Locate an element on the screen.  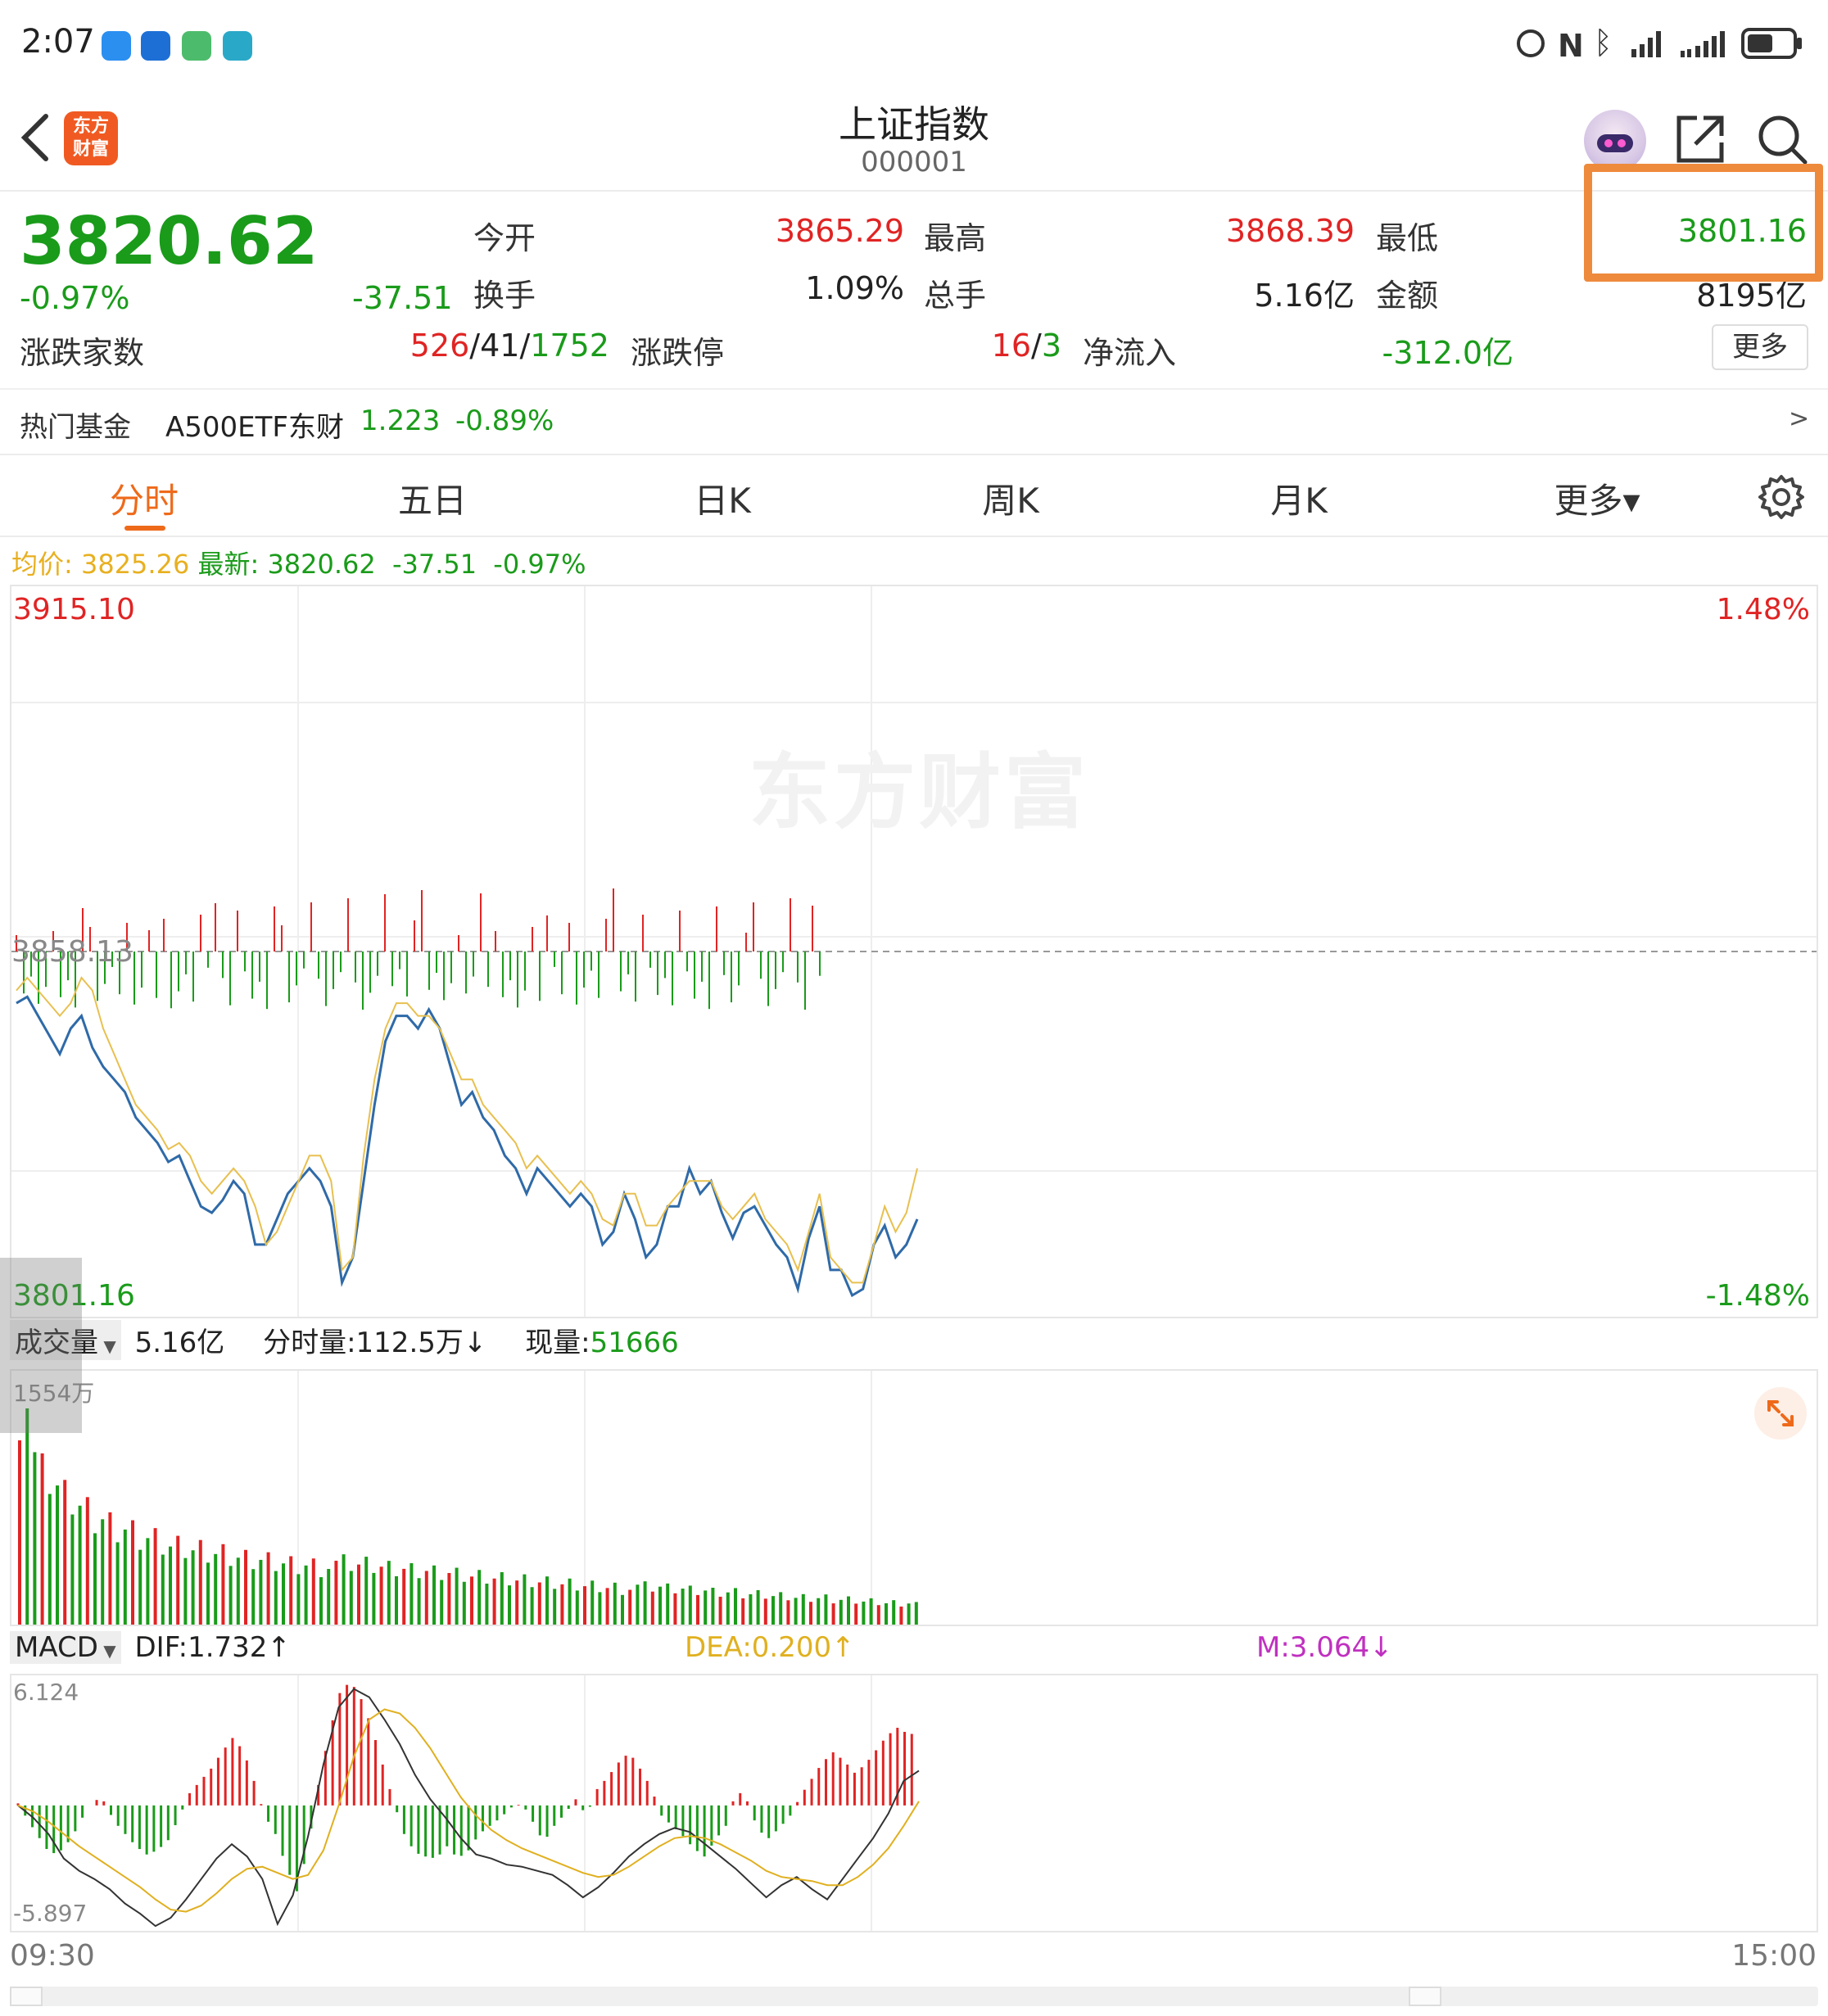
m-label: M: is located at coordinates (1273, 1647).